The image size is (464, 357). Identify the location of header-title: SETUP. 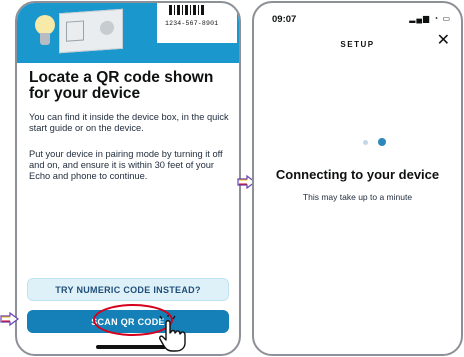
(357, 44).